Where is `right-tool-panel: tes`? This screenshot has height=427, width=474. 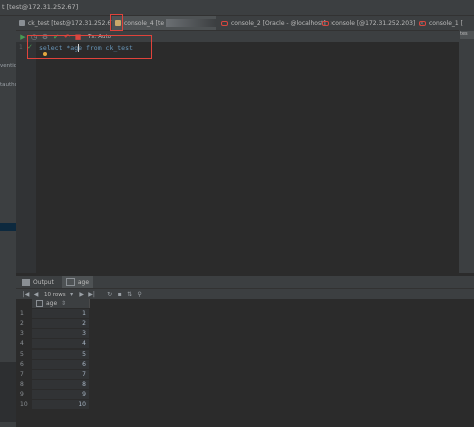 right-tool-panel: tes is located at coordinates (466, 151).